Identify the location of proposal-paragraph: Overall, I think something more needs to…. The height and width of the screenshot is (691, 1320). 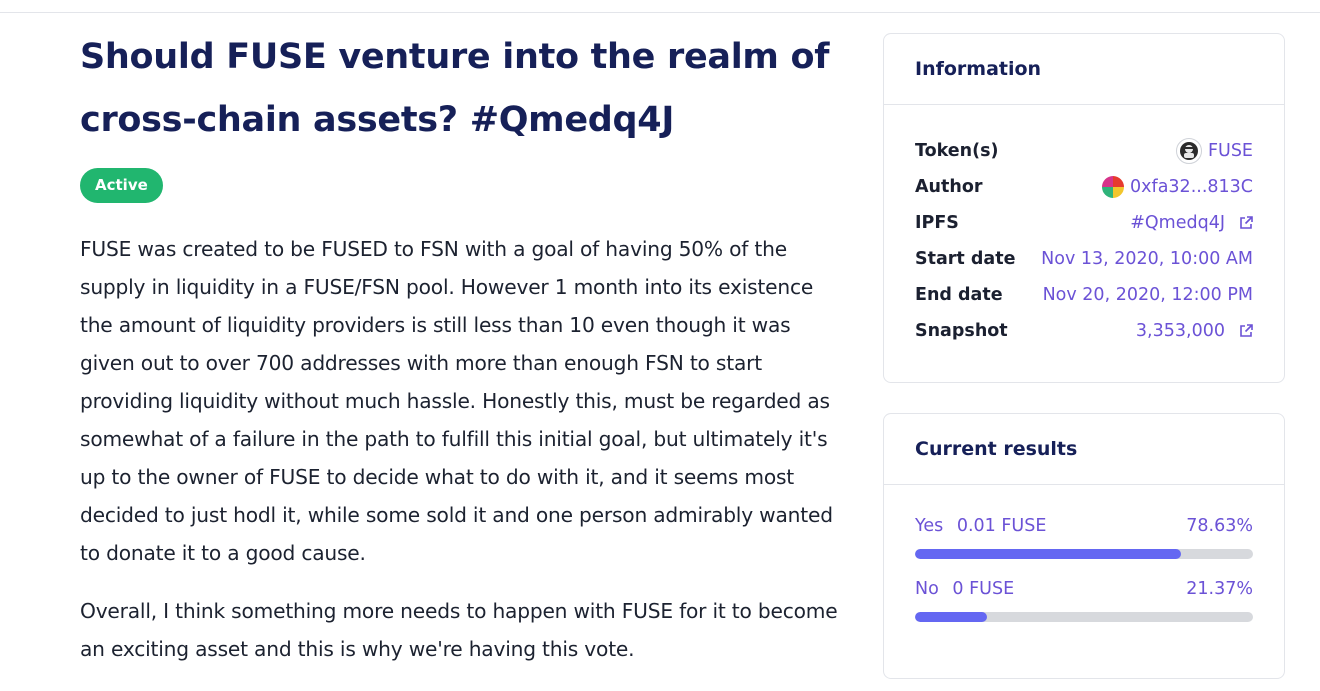
(459, 630).